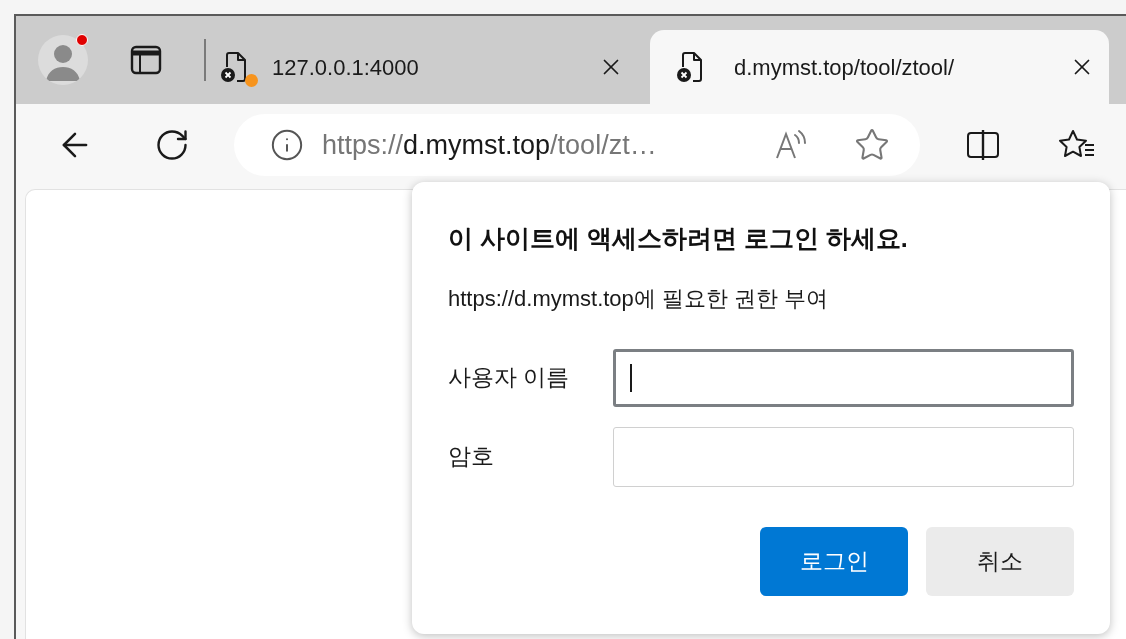  I want to click on read-aloud-icon, so click(791, 145).